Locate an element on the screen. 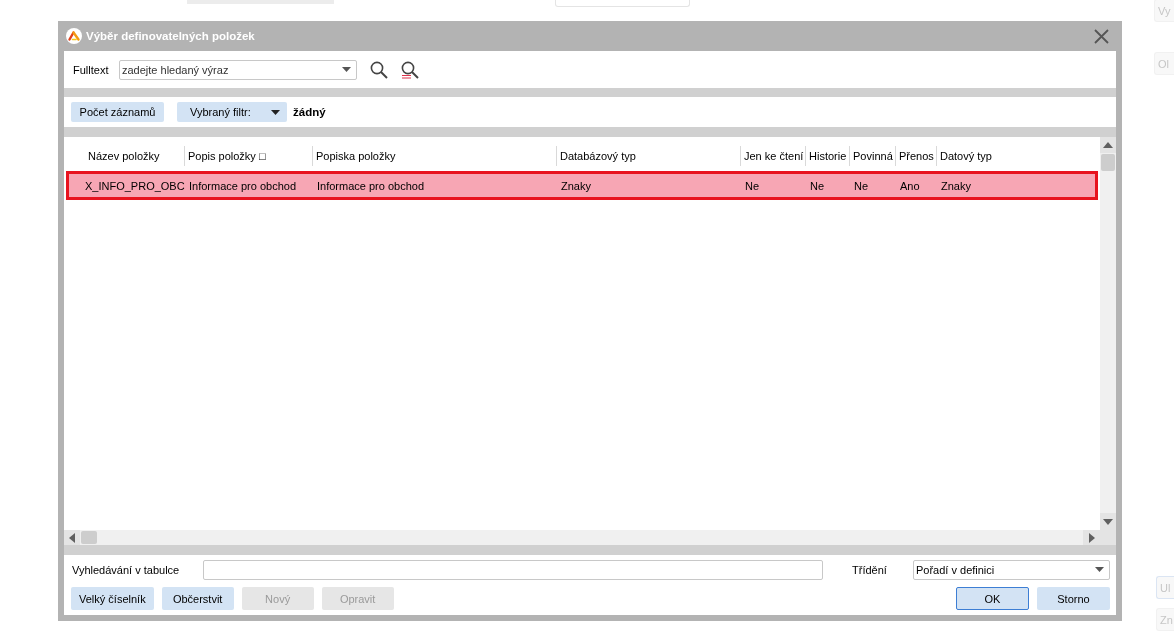 The image size is (1174, 642). column-header: Databázový typ is located at coordinates (648, 155).